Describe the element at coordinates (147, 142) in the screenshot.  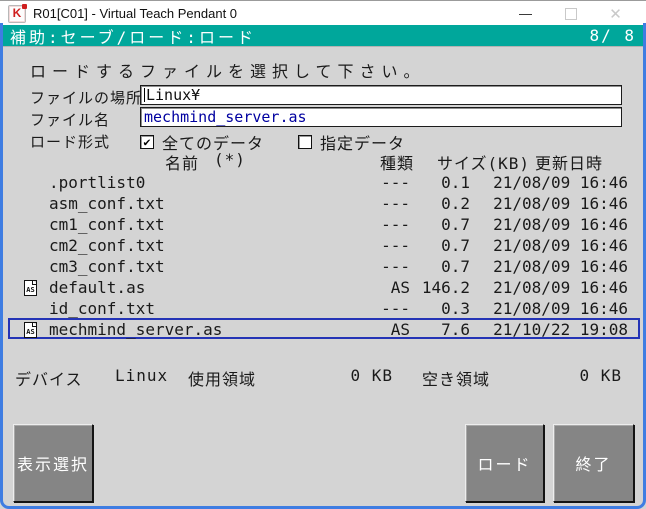
I see `checkbox-all-data: ✔` at that location.